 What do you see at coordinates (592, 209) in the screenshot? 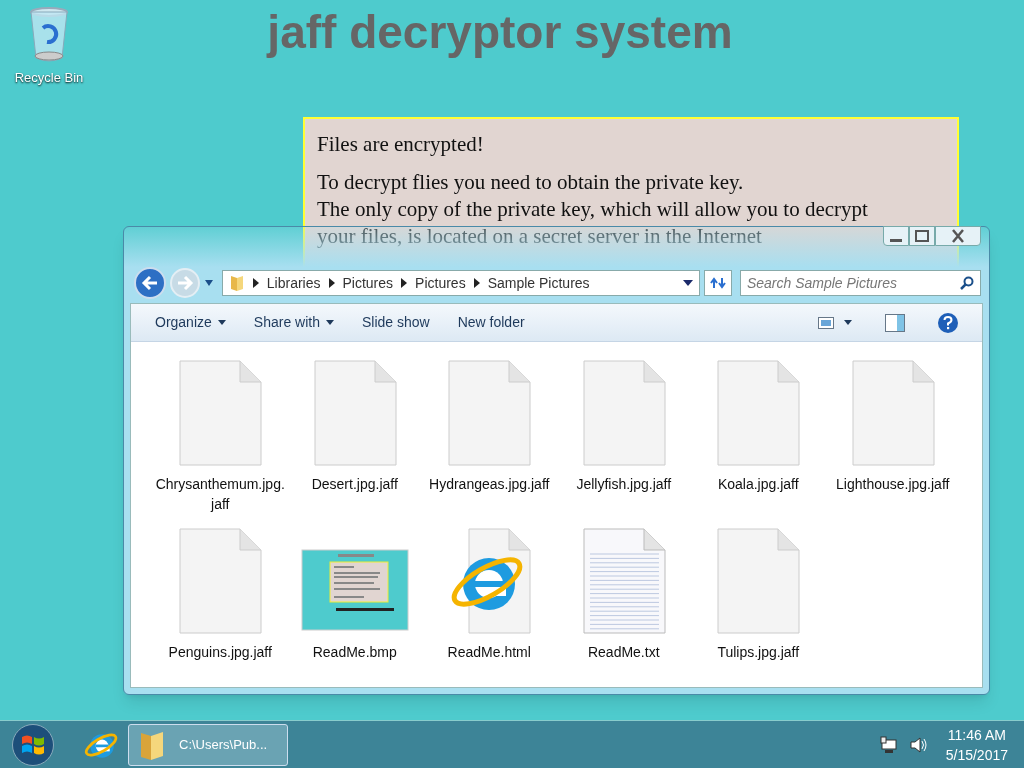
I see `note-text: The only copy of the private key, which will allow you to decrypt` at bounding box center [592, 209].